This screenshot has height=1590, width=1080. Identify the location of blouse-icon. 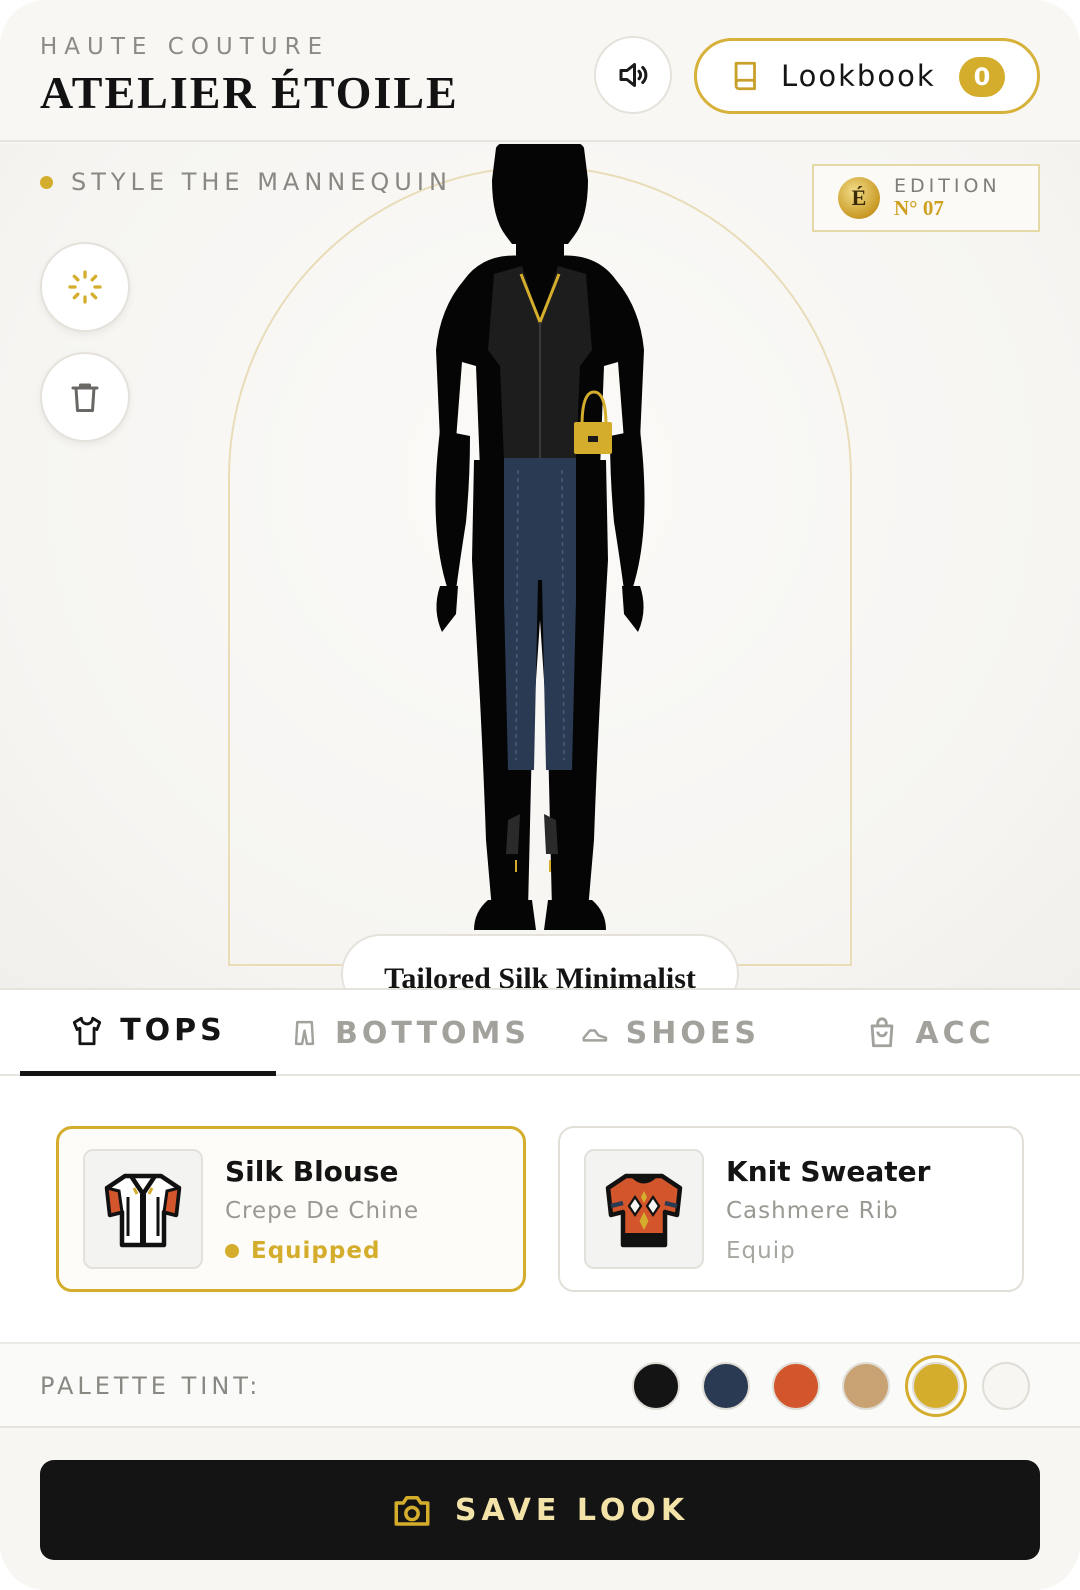
(143, 1210).